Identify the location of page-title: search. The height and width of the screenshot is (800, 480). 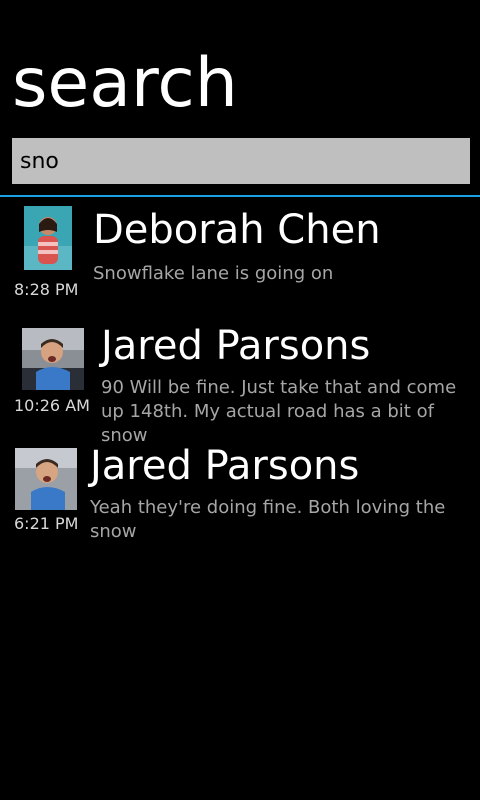
(125, 83).